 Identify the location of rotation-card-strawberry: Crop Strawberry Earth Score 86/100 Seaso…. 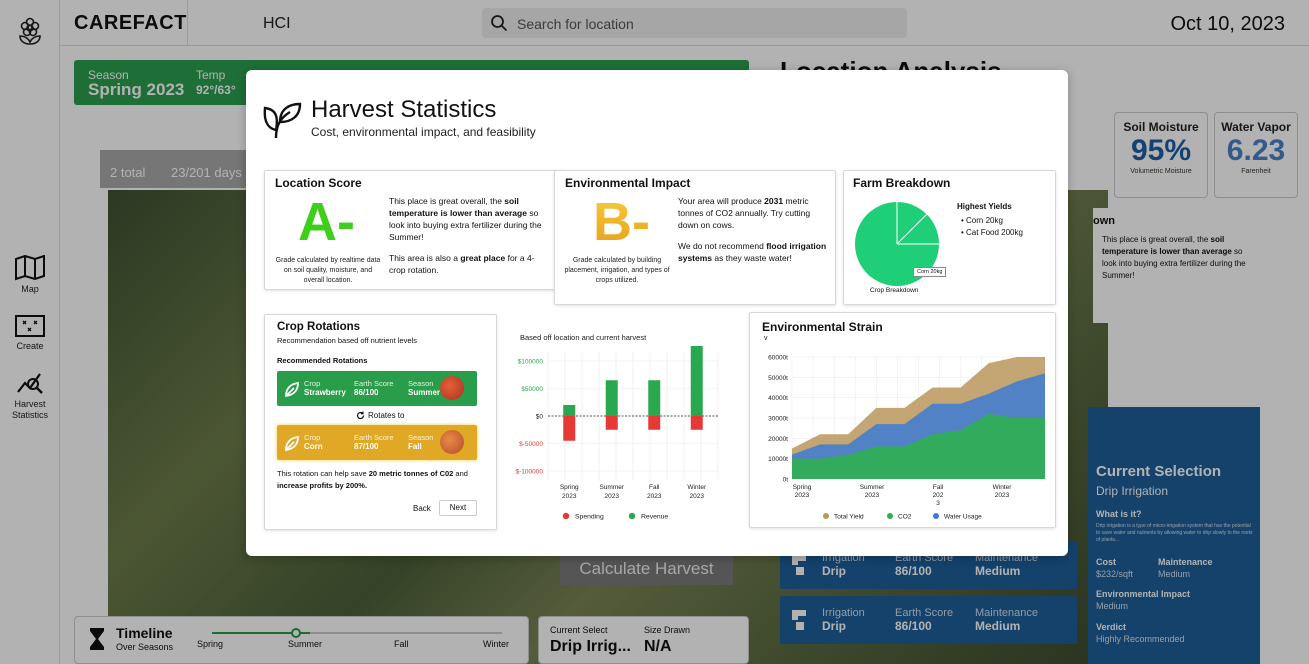
(377, 388).